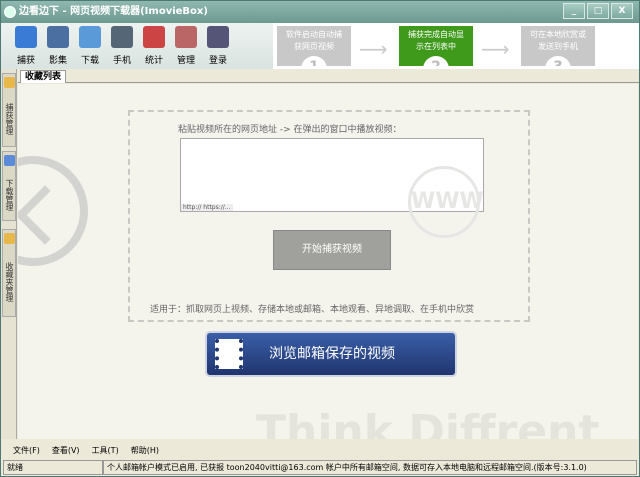  I want to click on step-1: 软件启动自动捕获网页视频 1, so click(314, 46).